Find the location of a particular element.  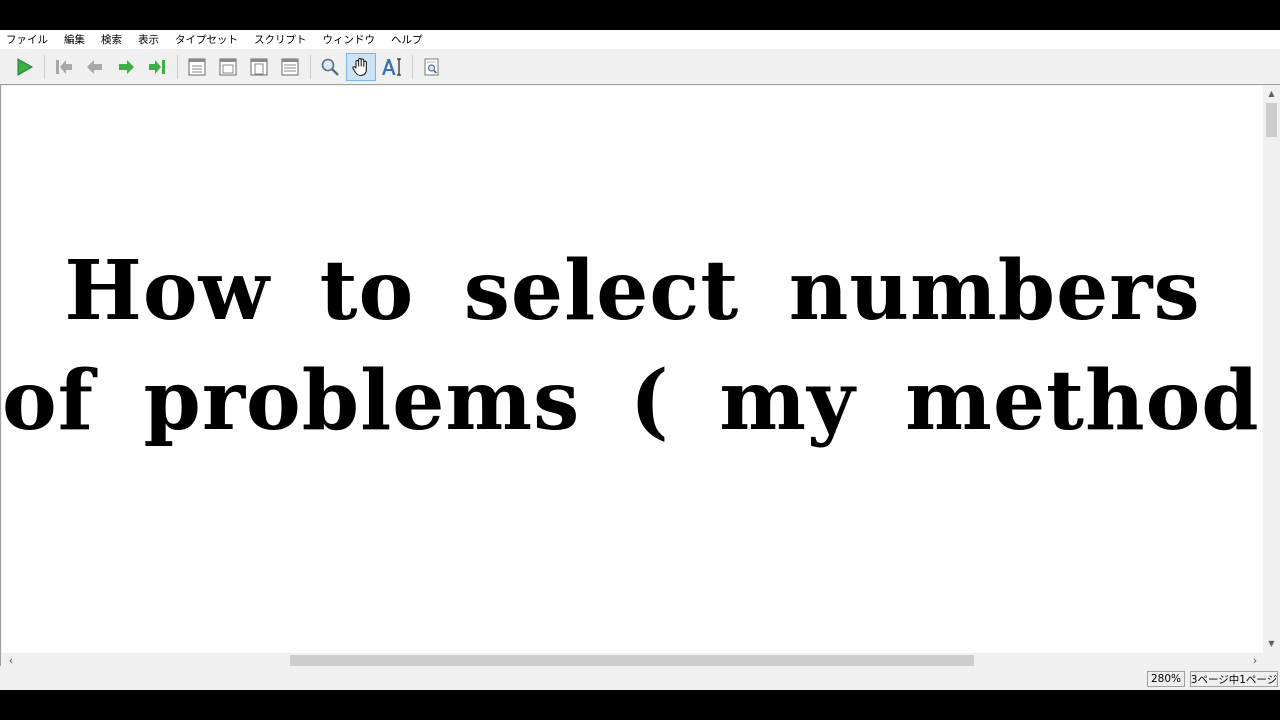

find-in-source-button is located at coordinates (432, 67).